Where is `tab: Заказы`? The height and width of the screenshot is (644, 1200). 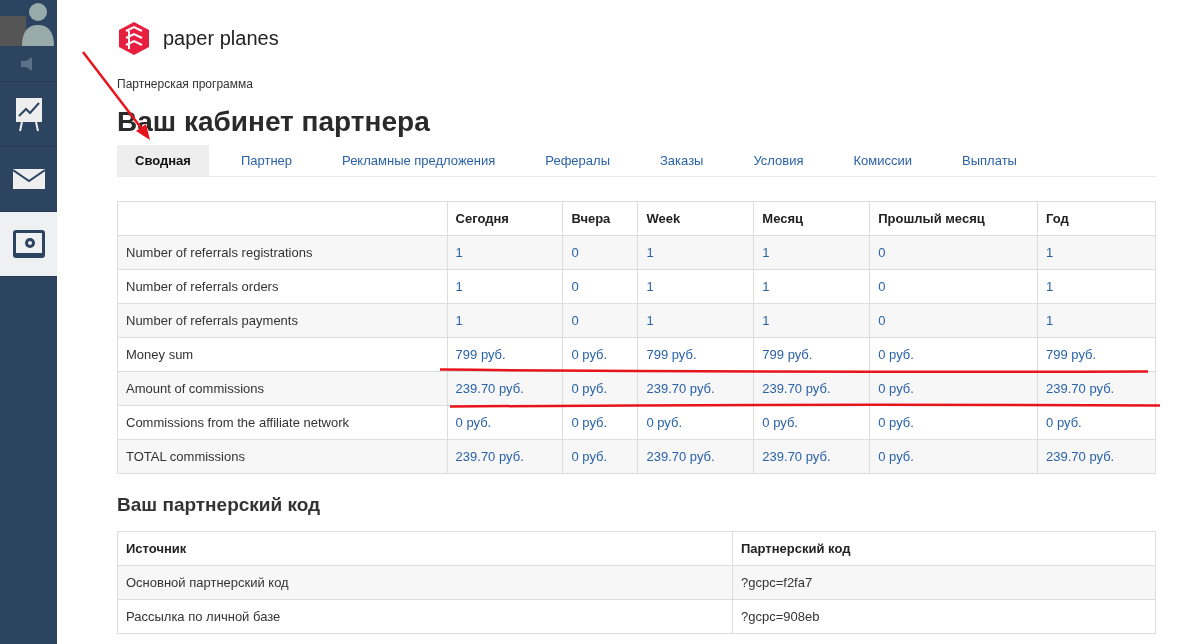
tab: Заказы is located at coordinates (682, 160).